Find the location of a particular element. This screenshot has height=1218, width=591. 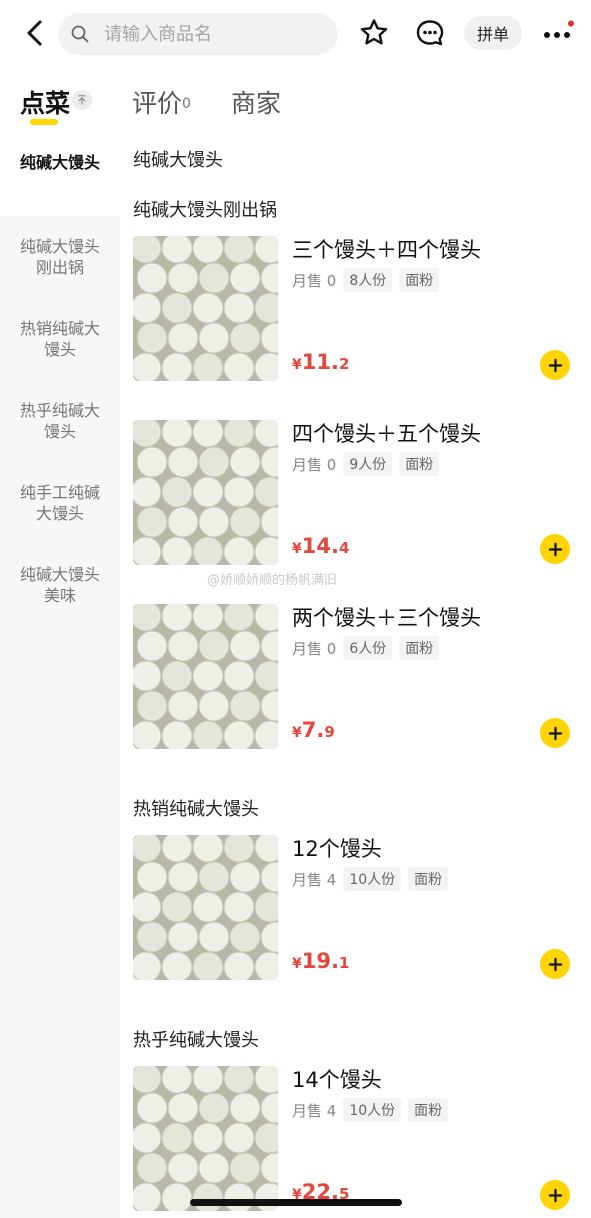

product-price: ¥11.2 is located at coordinates (321, 362).